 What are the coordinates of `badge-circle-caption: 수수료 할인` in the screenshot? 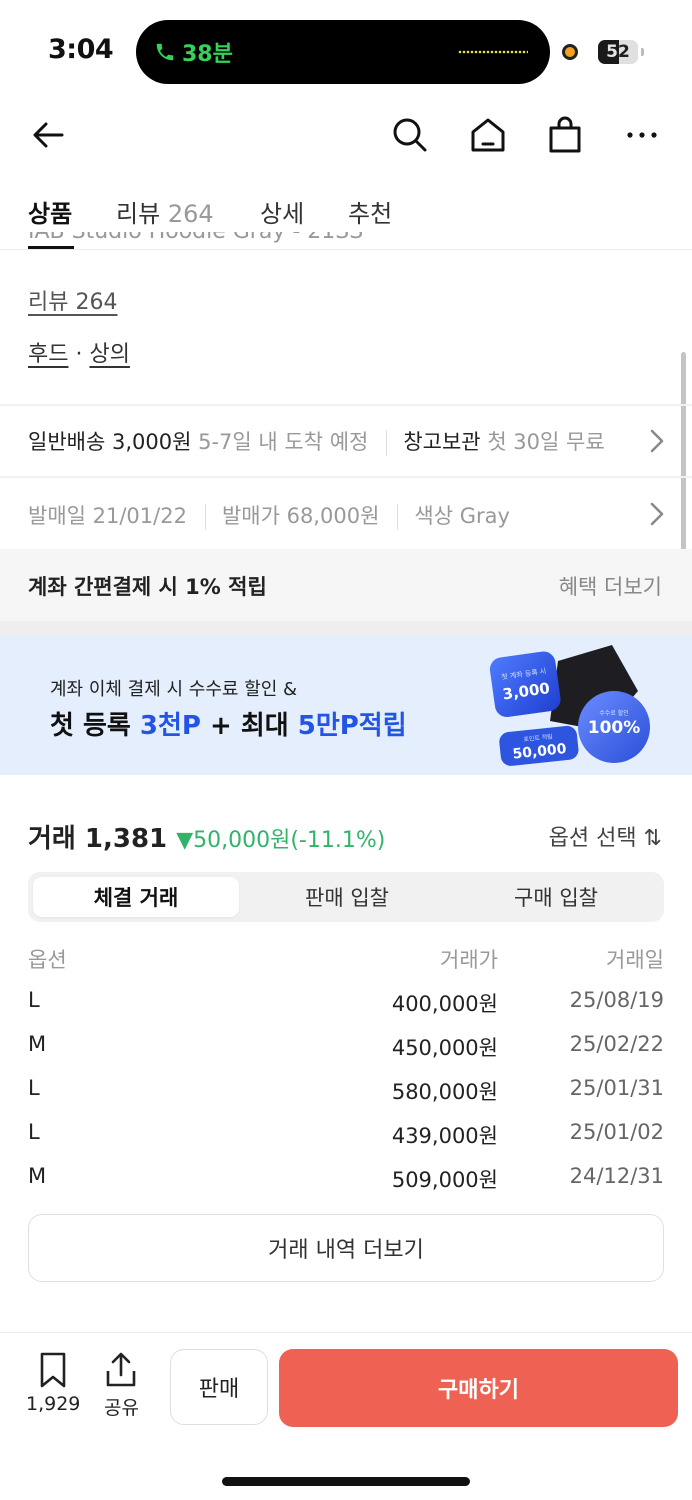 It's located at (614, 713).